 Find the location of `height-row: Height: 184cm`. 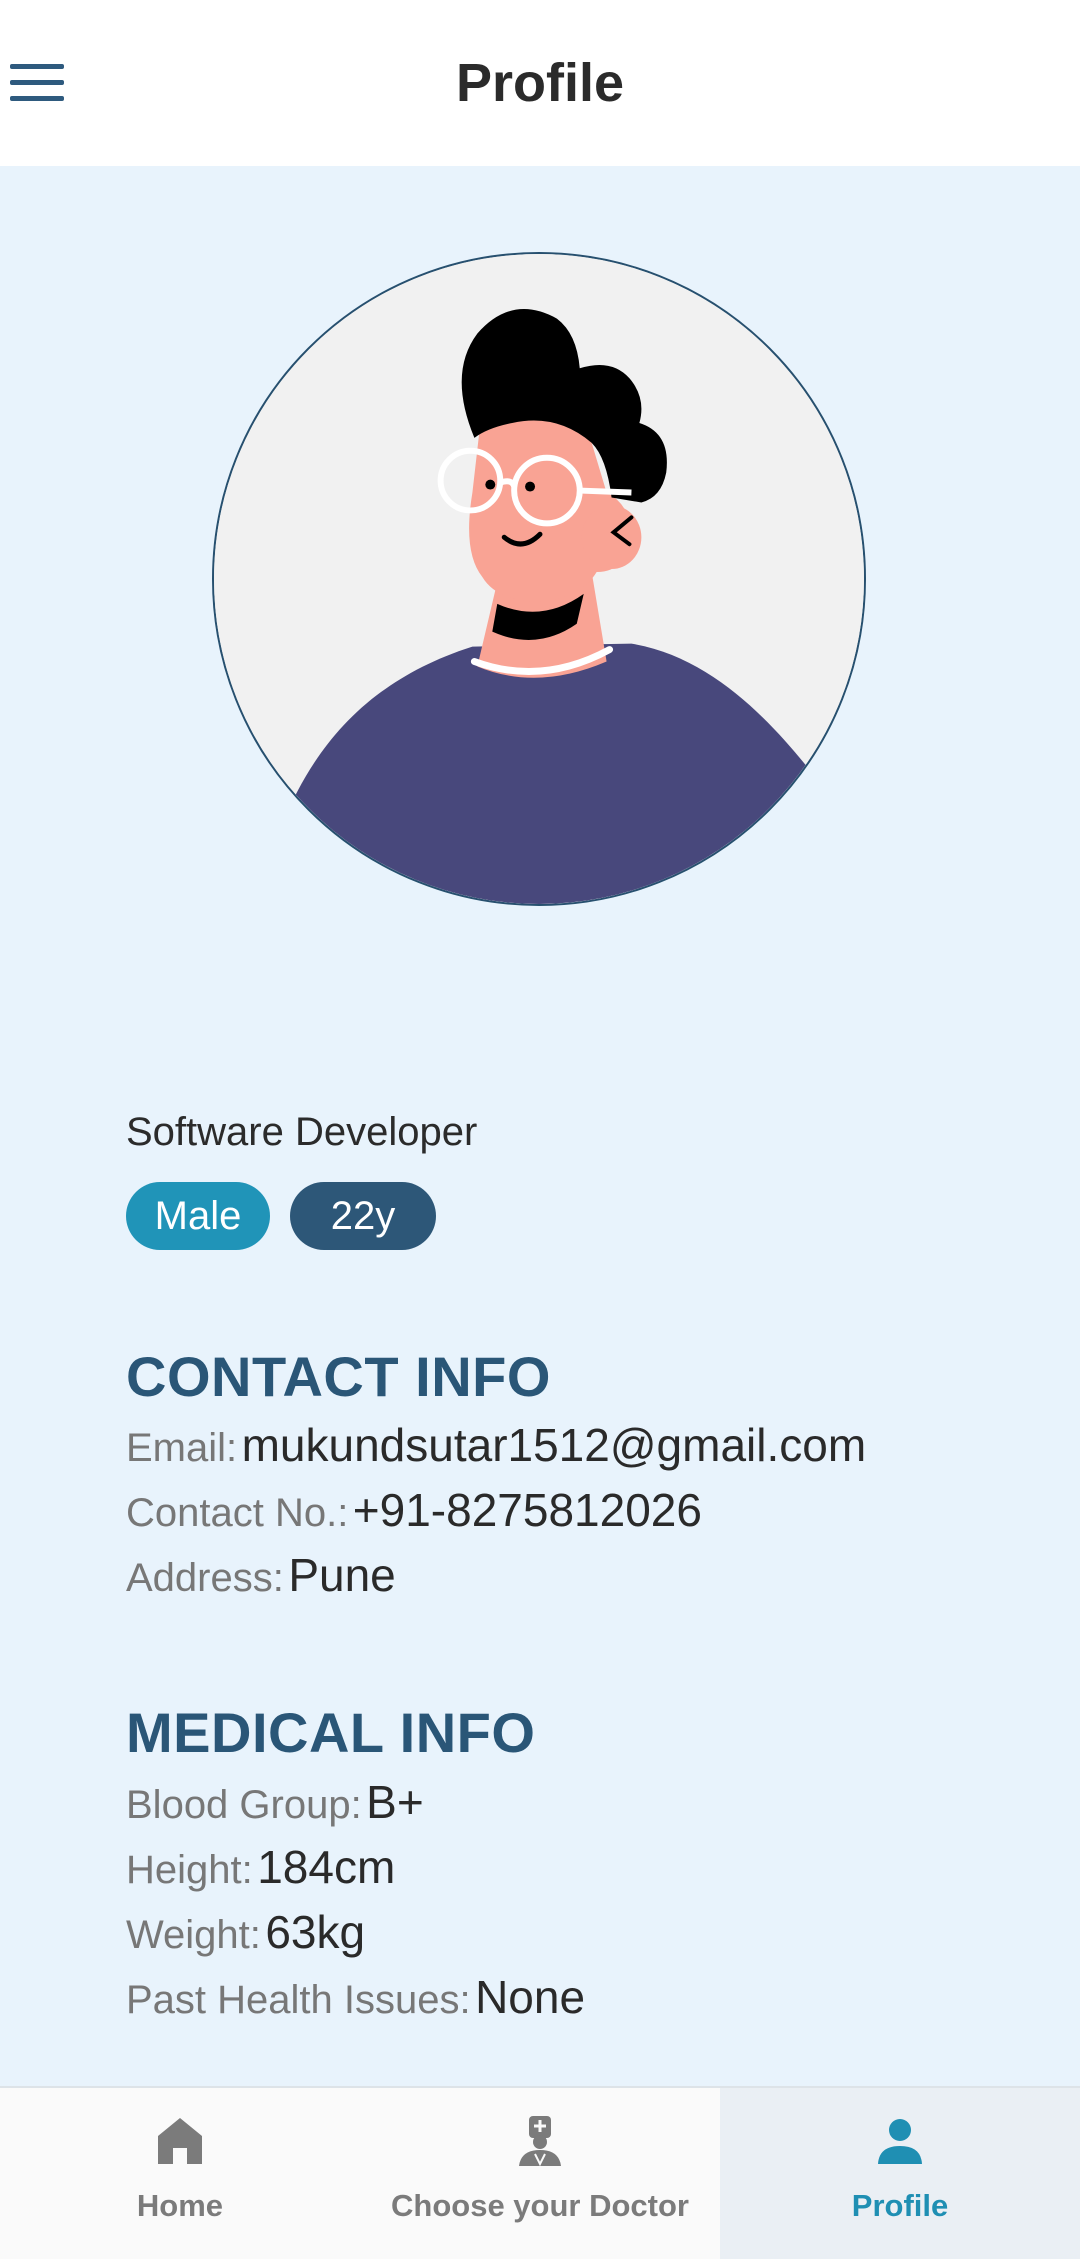

height-row: Height: 184cm is located at coordinates (260, 1867).